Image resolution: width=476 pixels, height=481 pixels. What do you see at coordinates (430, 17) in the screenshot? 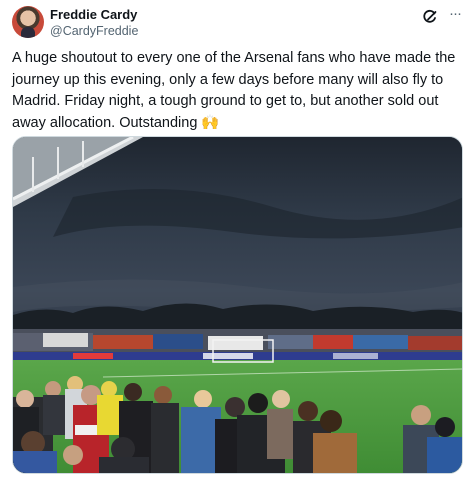
I see `grok-icon` at bounding box center [430, 17].